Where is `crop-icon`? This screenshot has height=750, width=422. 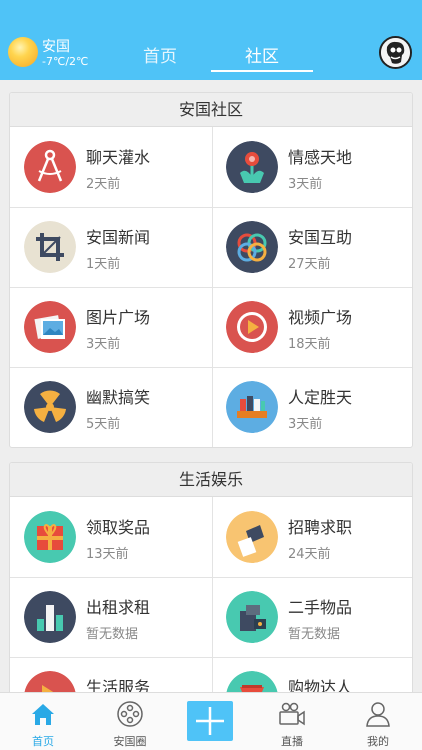 crop-icon is located at coordinates (50, 247).